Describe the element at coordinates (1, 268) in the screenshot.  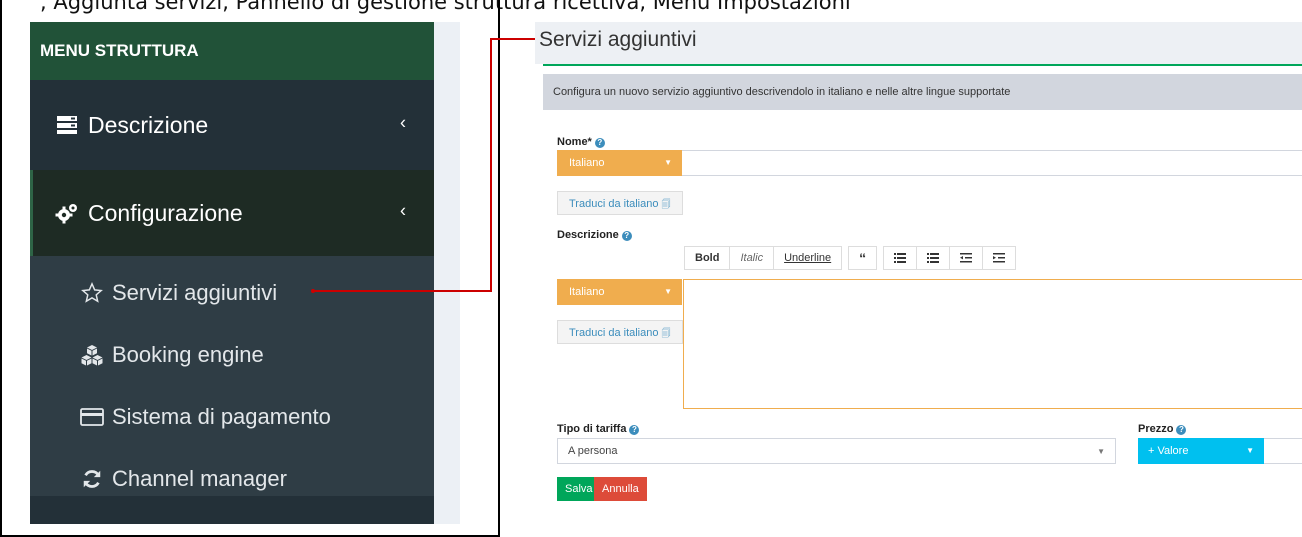
I see `left-frame-border` at that location.